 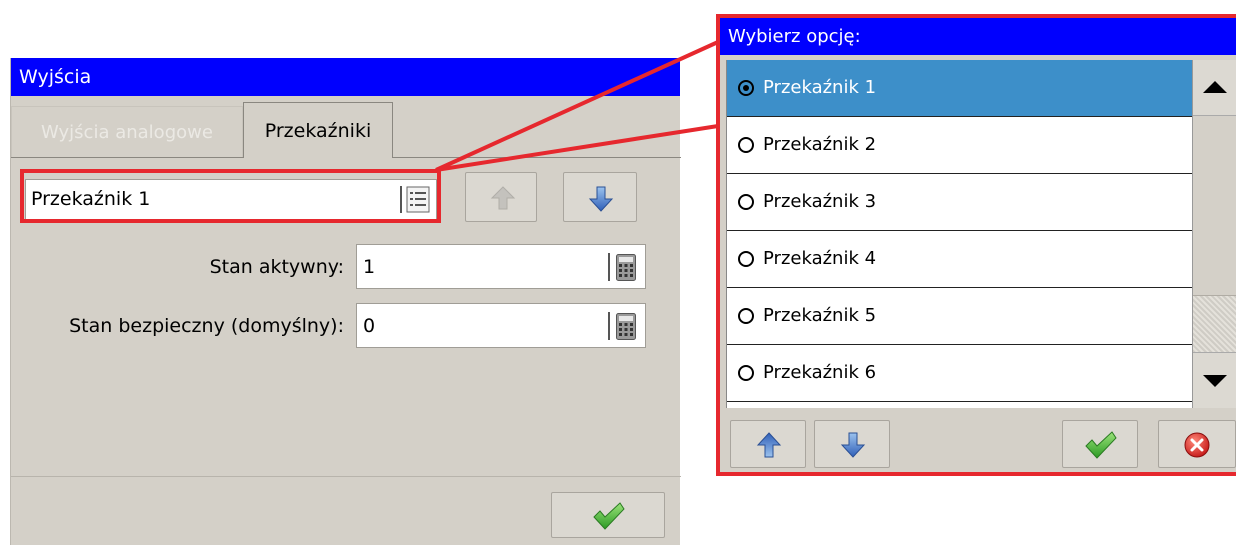 What do you see at coordinates (206, 326) in the screenshot?
I see `safe-state-label: Stan bezpieczny (domyślny):` at bounding box center [206, 326].